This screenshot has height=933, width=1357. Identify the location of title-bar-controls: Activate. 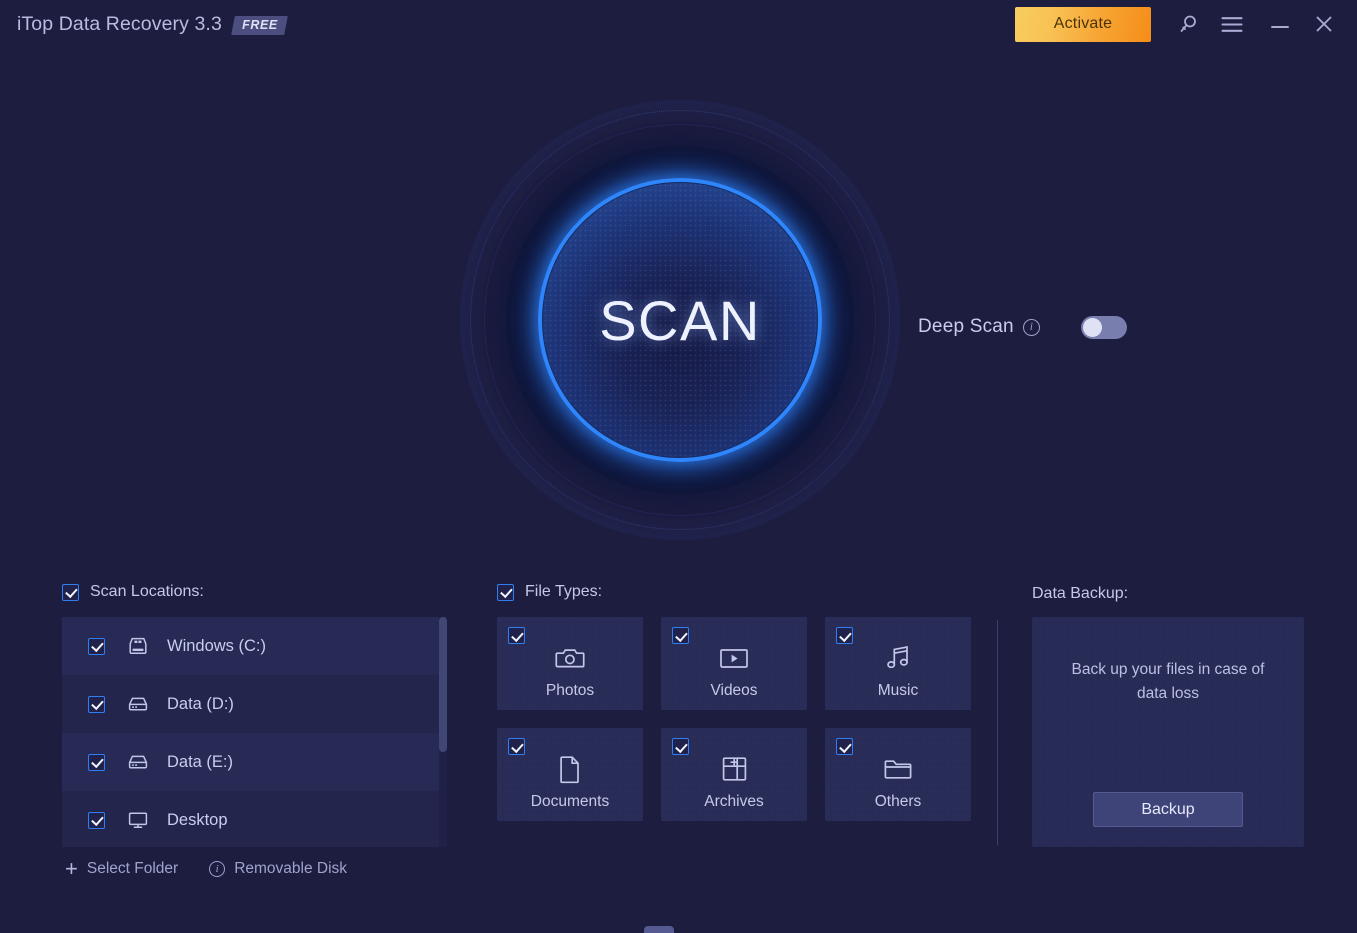
(1186, 24).